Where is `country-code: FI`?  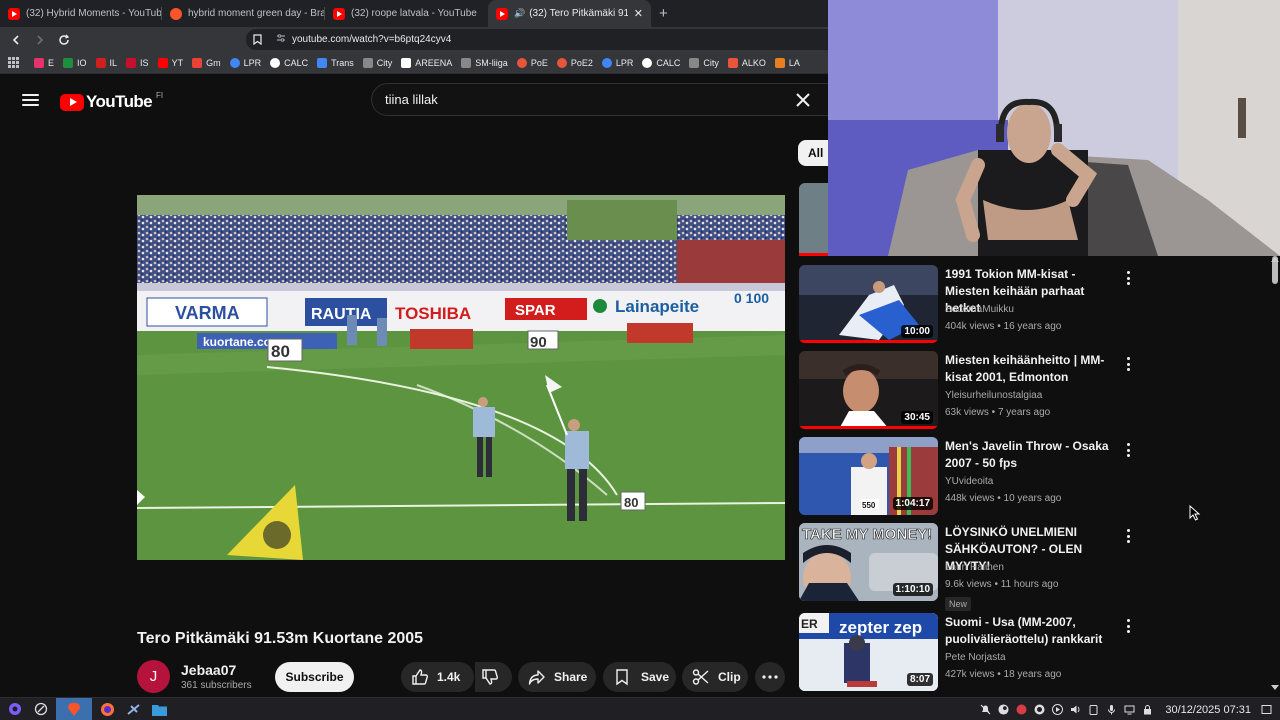 country-code: FI is located at coordinates (160, 95).